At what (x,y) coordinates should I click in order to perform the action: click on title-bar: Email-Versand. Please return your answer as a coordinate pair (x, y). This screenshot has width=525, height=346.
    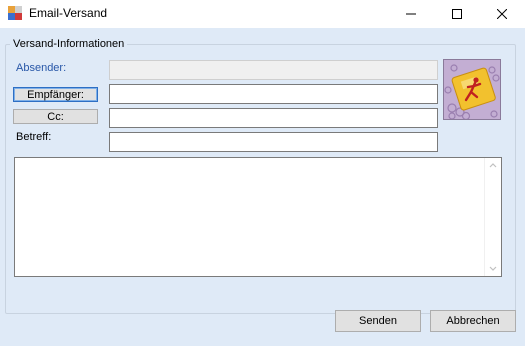
    Looking at the image, I should click on (262, 14).